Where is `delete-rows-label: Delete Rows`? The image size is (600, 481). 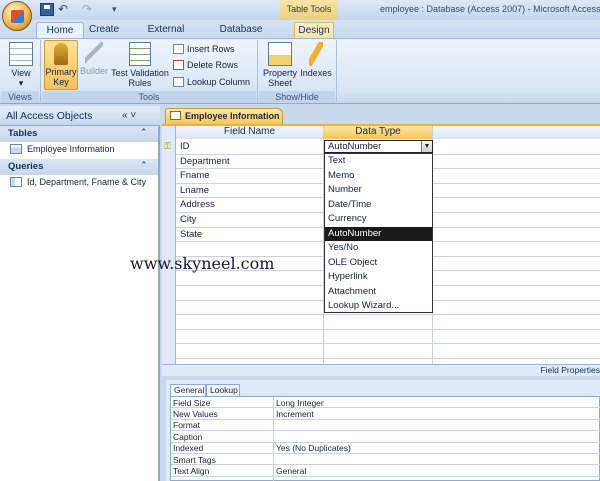 delete-rows-label: Delete Rows is located at coordinates (213, 65).